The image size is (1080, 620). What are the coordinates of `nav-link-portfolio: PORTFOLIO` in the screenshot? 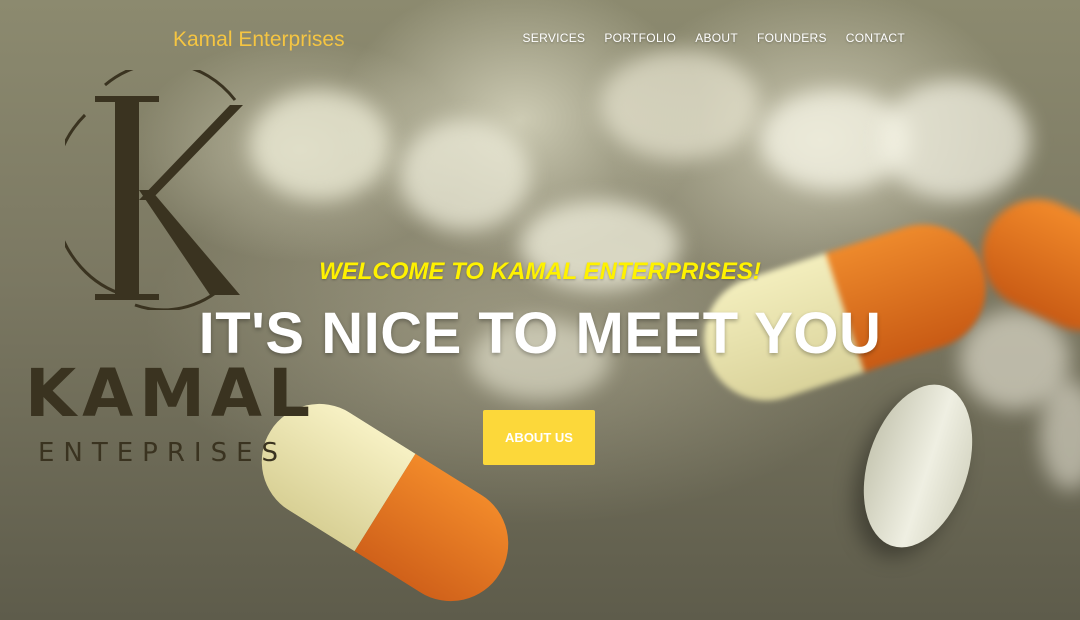 It's located at (640, 38).